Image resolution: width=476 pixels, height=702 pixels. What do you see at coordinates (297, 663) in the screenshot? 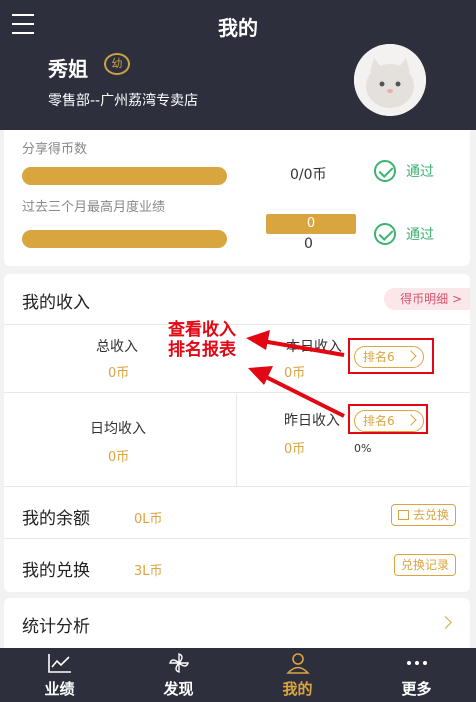
I see `person-icon` at bounding box center [297, 663].